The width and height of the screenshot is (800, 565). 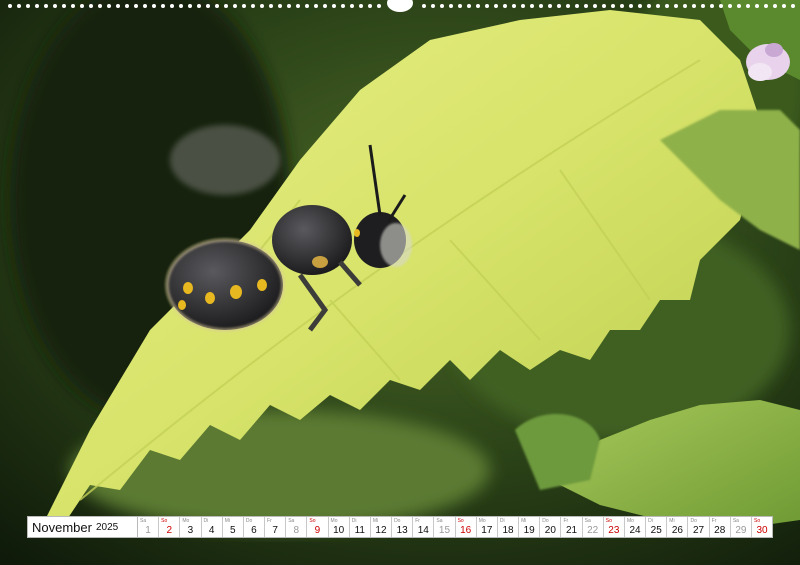 What do you see at coordinates (62, 527) in the screenshot?
I see `month-name: November` at bounding box center [62, 527].